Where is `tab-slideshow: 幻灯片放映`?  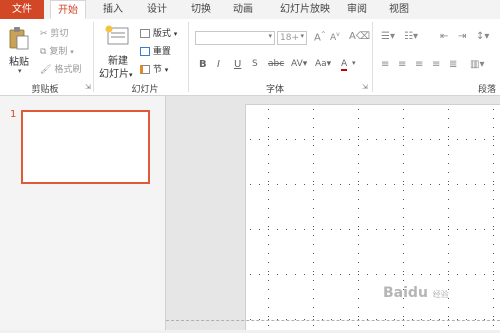 tab-slideshow: 幻灯片放映 is located at coordinates (305, 9).